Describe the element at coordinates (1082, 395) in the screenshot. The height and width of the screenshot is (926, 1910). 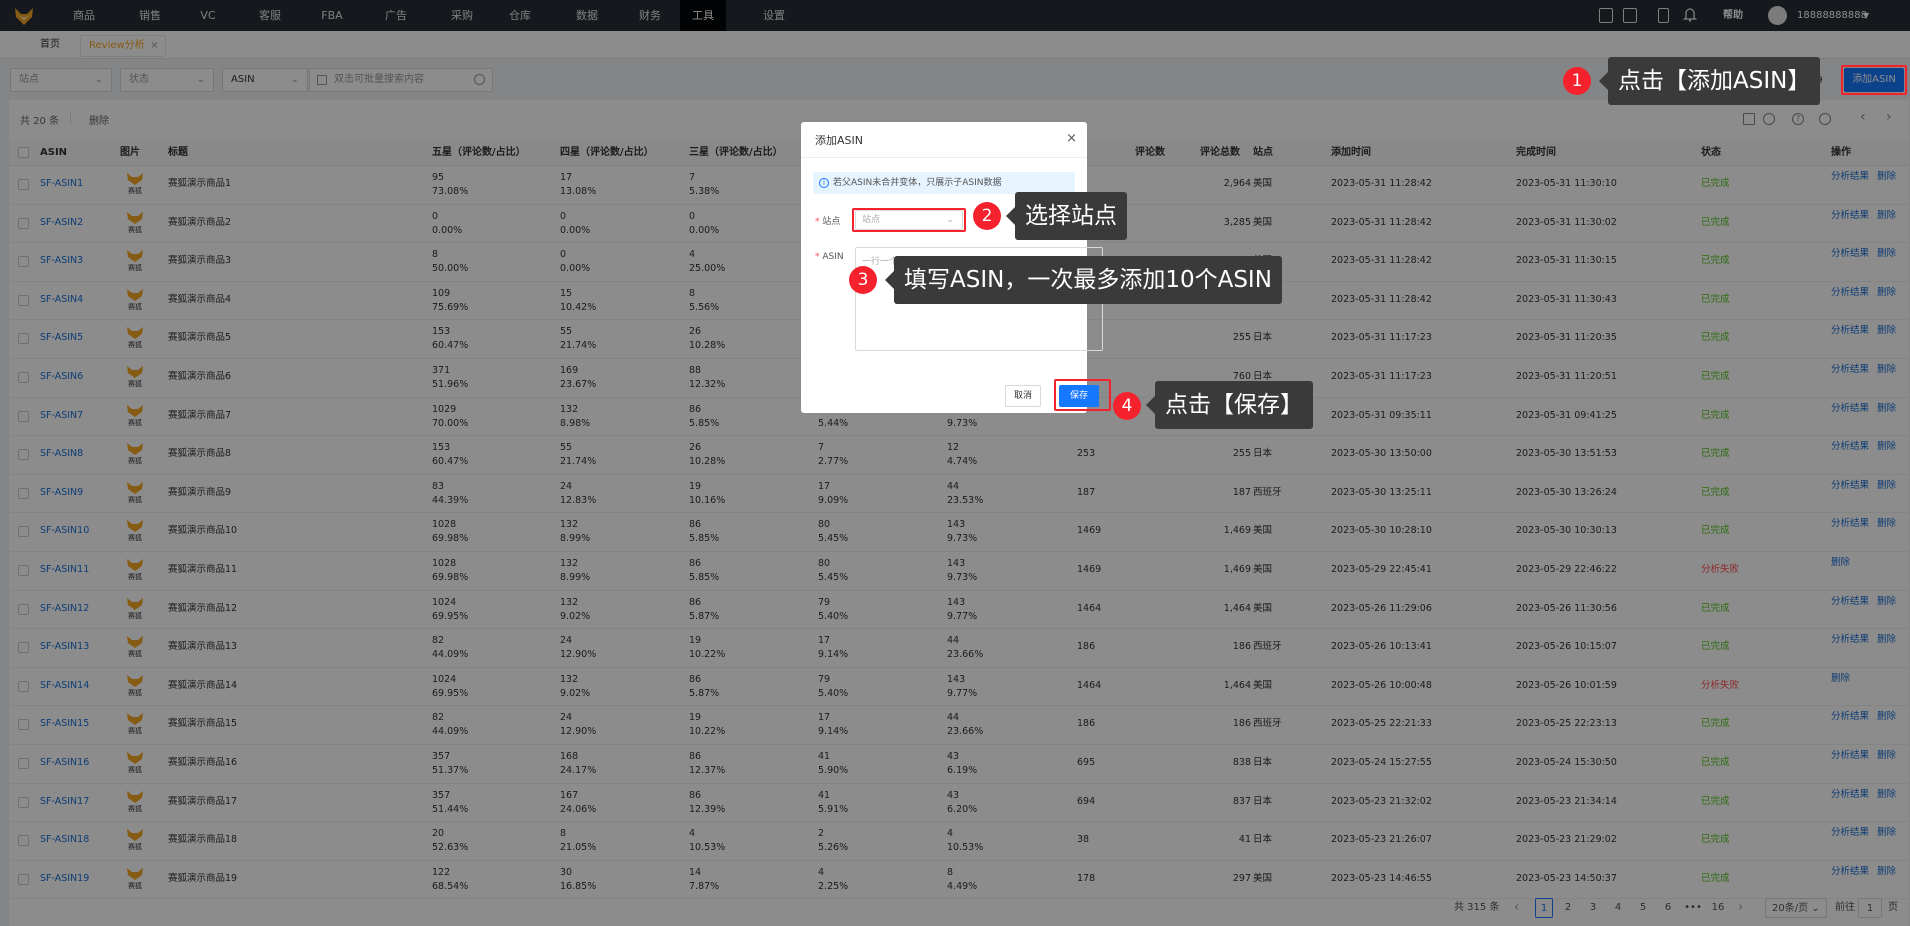
I see `save-button-highlight` at that location.